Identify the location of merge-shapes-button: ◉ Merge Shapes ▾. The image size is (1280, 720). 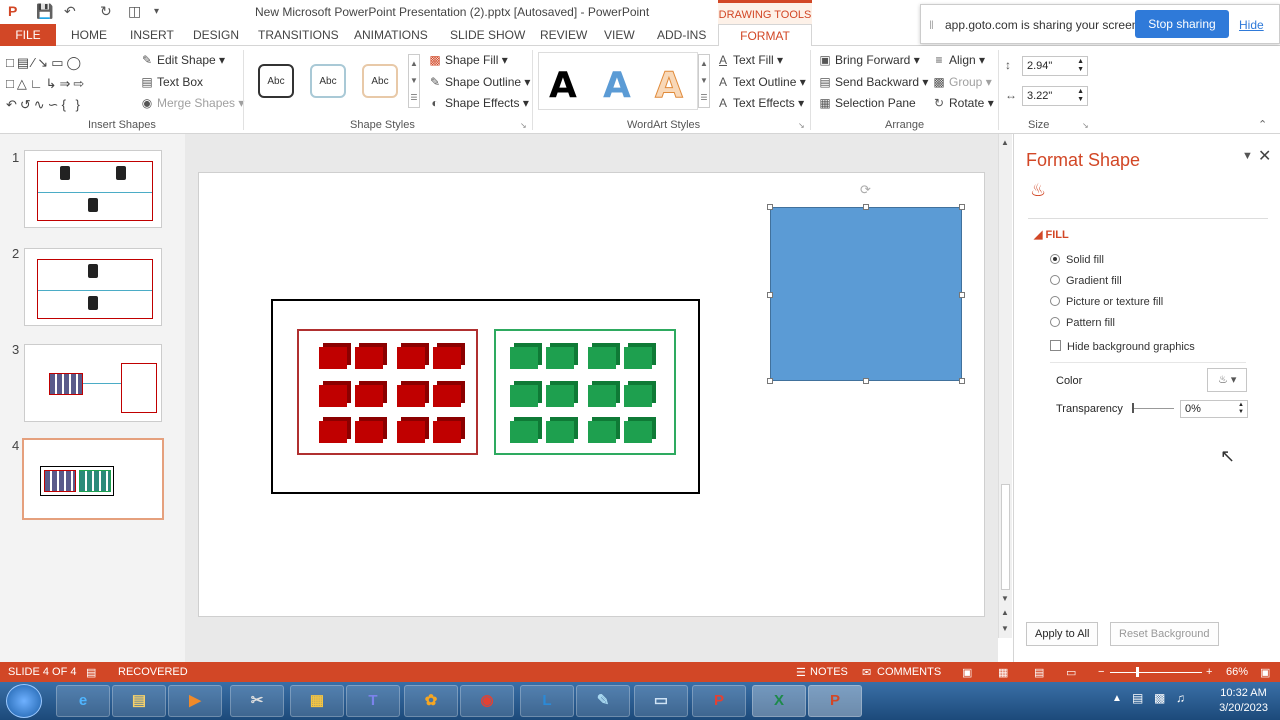
(192, 103).